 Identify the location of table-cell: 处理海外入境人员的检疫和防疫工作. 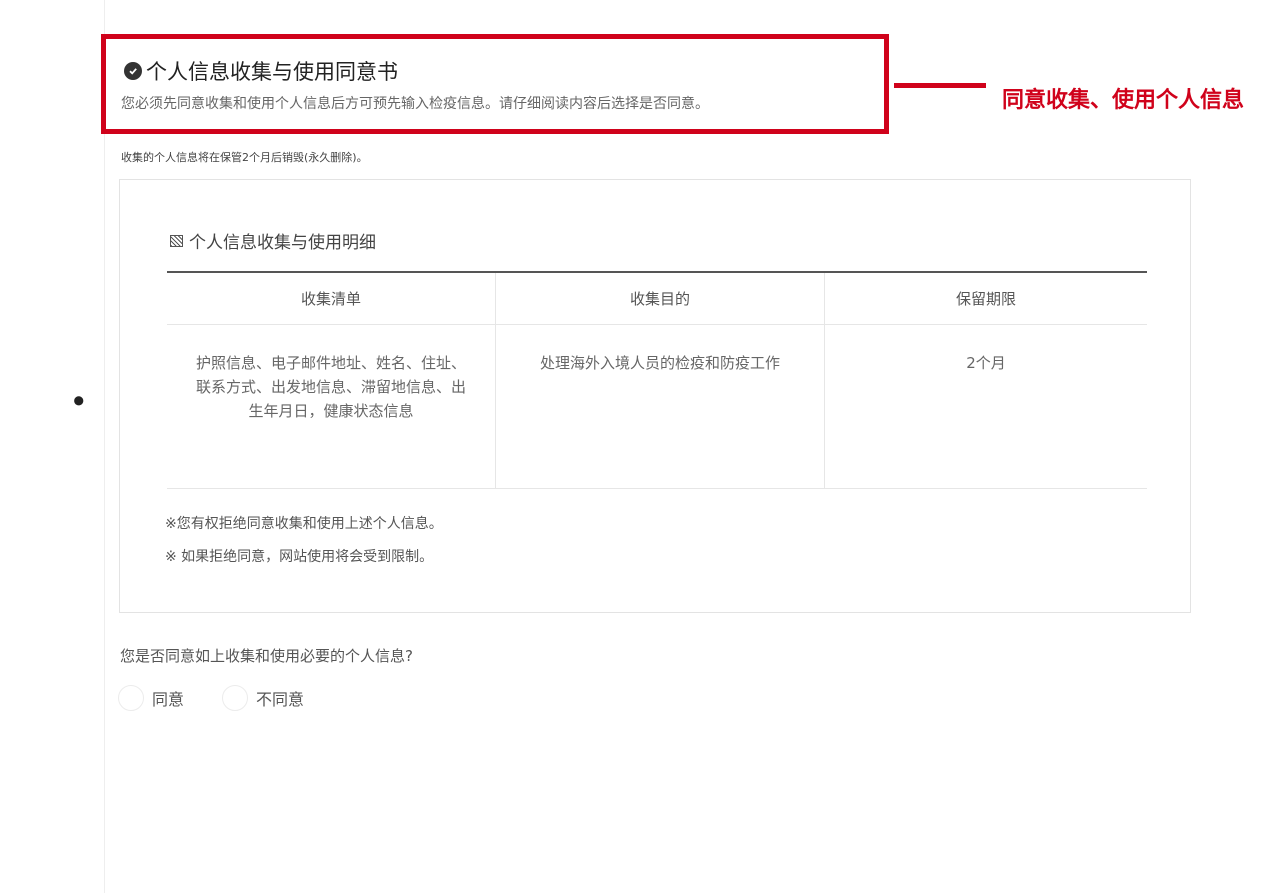
(660, 406).